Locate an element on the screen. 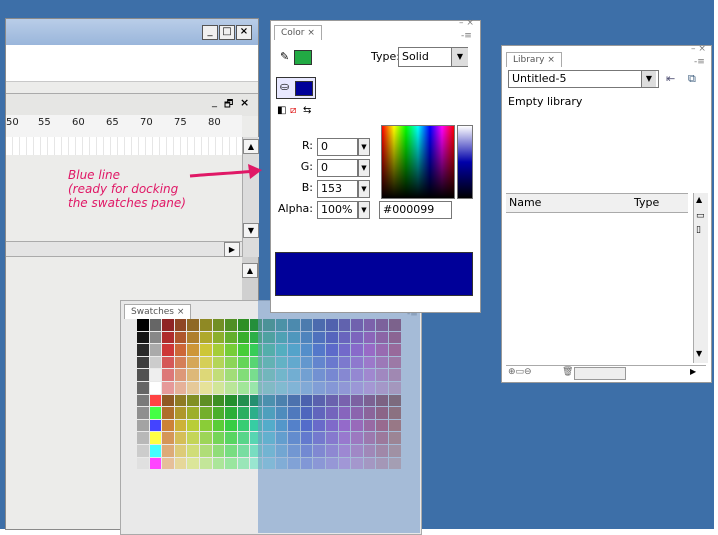 The height and width of the screenshot is (535, 718). no-color-icon: ⧄ is located at coordinates (293, 110).